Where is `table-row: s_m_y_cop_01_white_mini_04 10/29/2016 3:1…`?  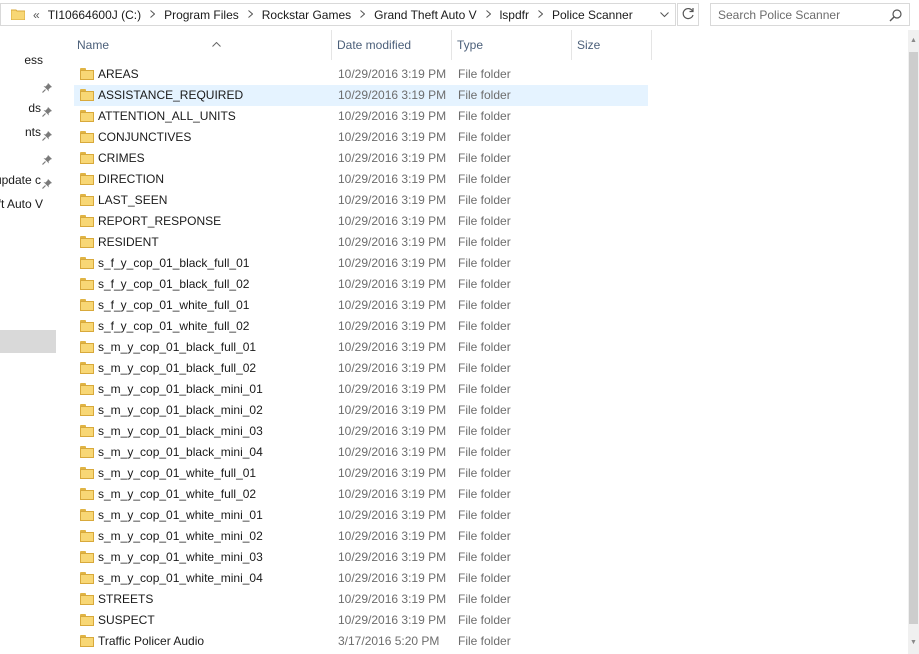 table-row: s_m_y_cop_01_white_mini_04 10/29/2016 3:1… is located at coordinates (361, 578).